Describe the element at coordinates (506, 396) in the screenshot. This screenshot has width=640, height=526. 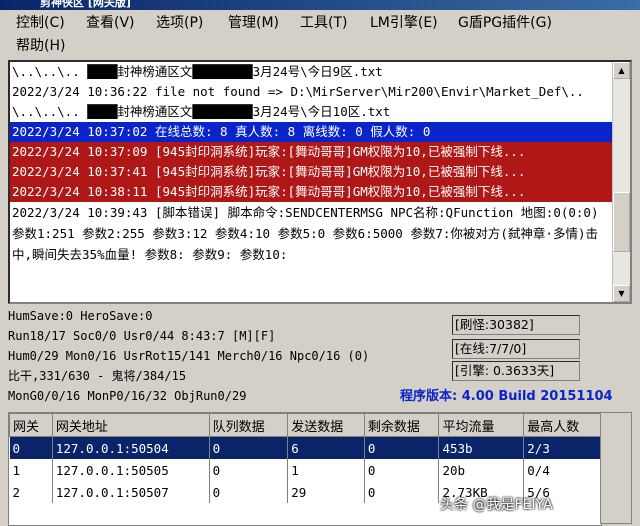
I see `program-version: 程序版本: 4.00 Build 20151104` at that location.